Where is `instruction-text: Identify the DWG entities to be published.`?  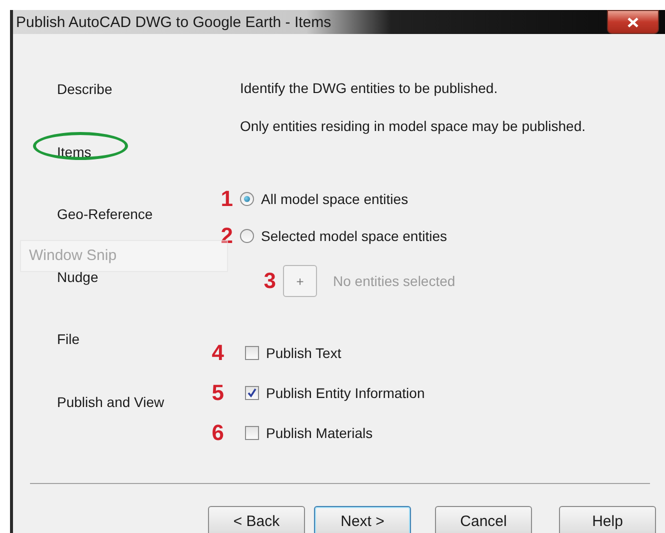
instruction-text: Identify the DWG entities to be published. is located at coordinates (369, 88).